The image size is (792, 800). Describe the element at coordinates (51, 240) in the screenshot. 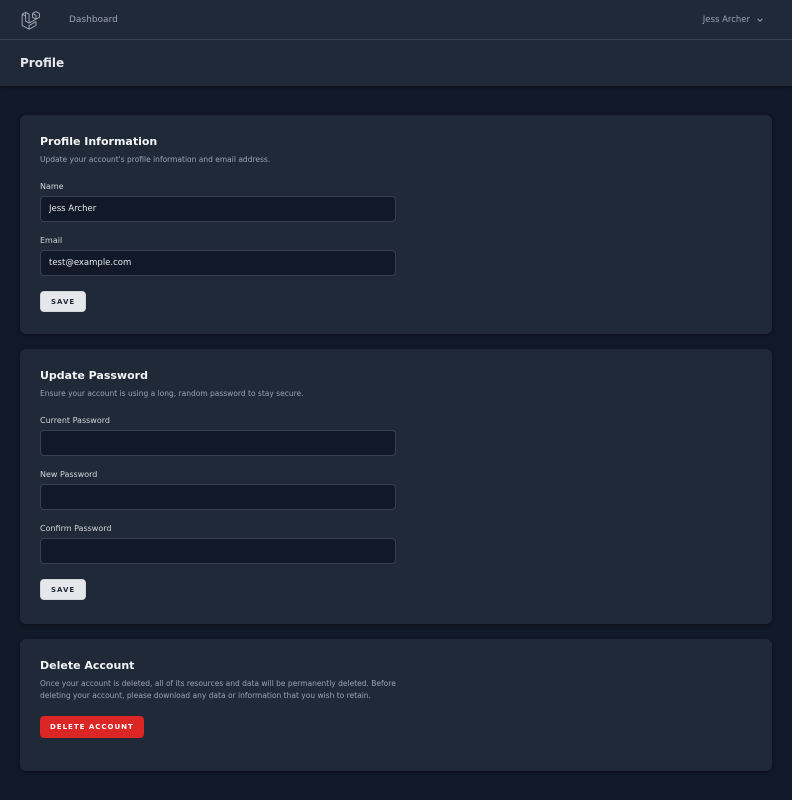

I see `email-label: Email` at that location.